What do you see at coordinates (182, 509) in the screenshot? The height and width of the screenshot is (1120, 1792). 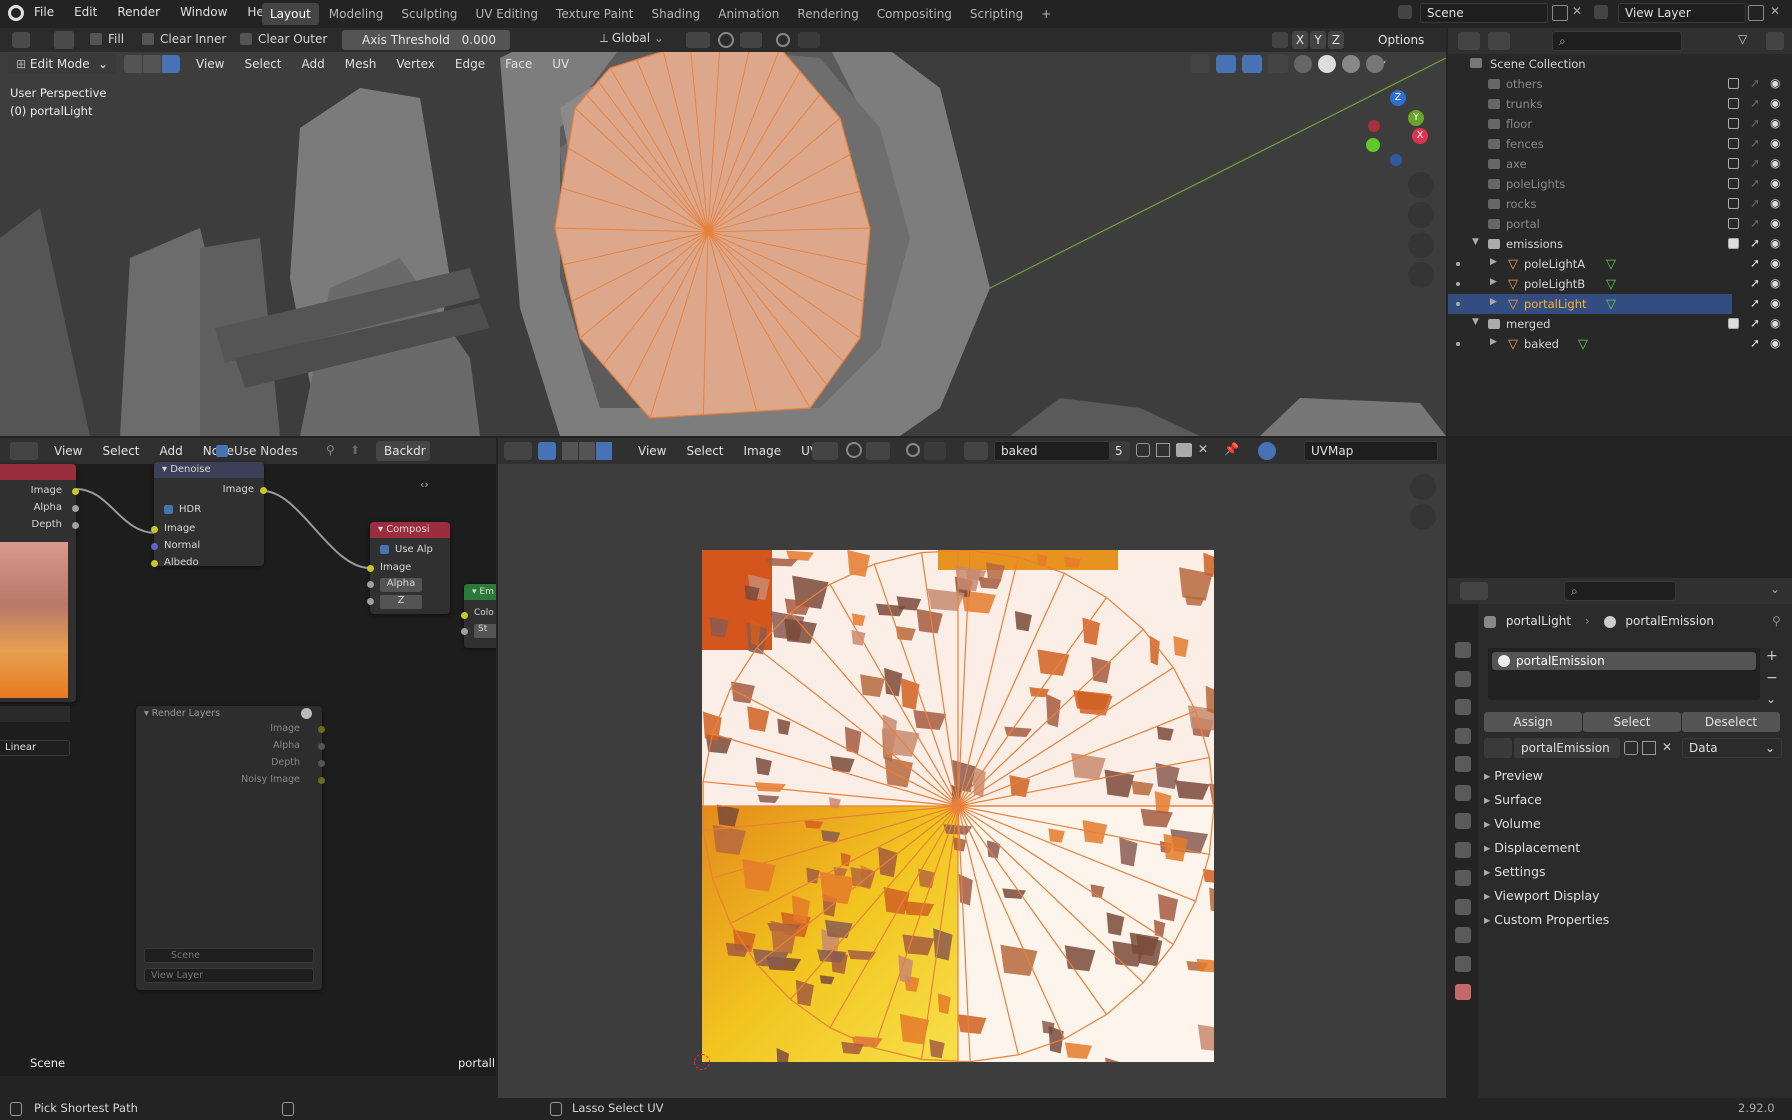 I see `hdr-checkbox: HDR` at bounding box center [182, 509].